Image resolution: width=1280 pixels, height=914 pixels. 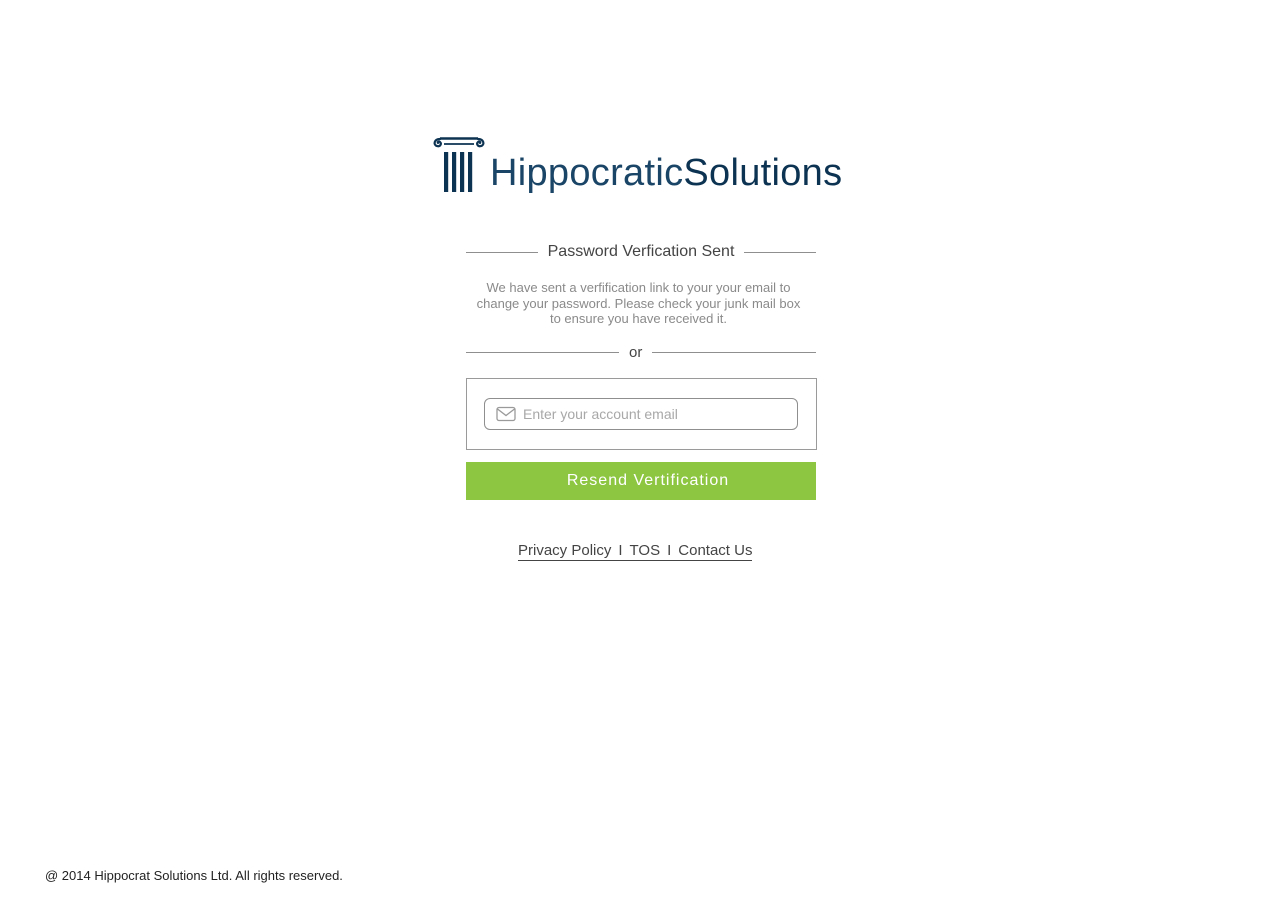 I want to click on resend-verification-button: Resend Vertification, so click(x=641, y=481).